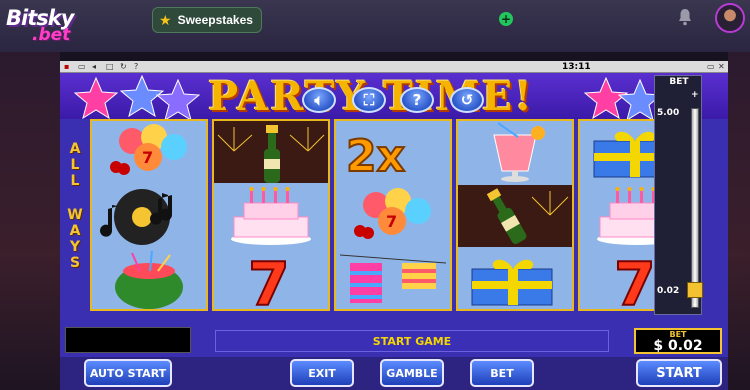 The height and width of the screenshot is (390, 750). I want to click on bet-slider-label: BET, so click(679, 82).